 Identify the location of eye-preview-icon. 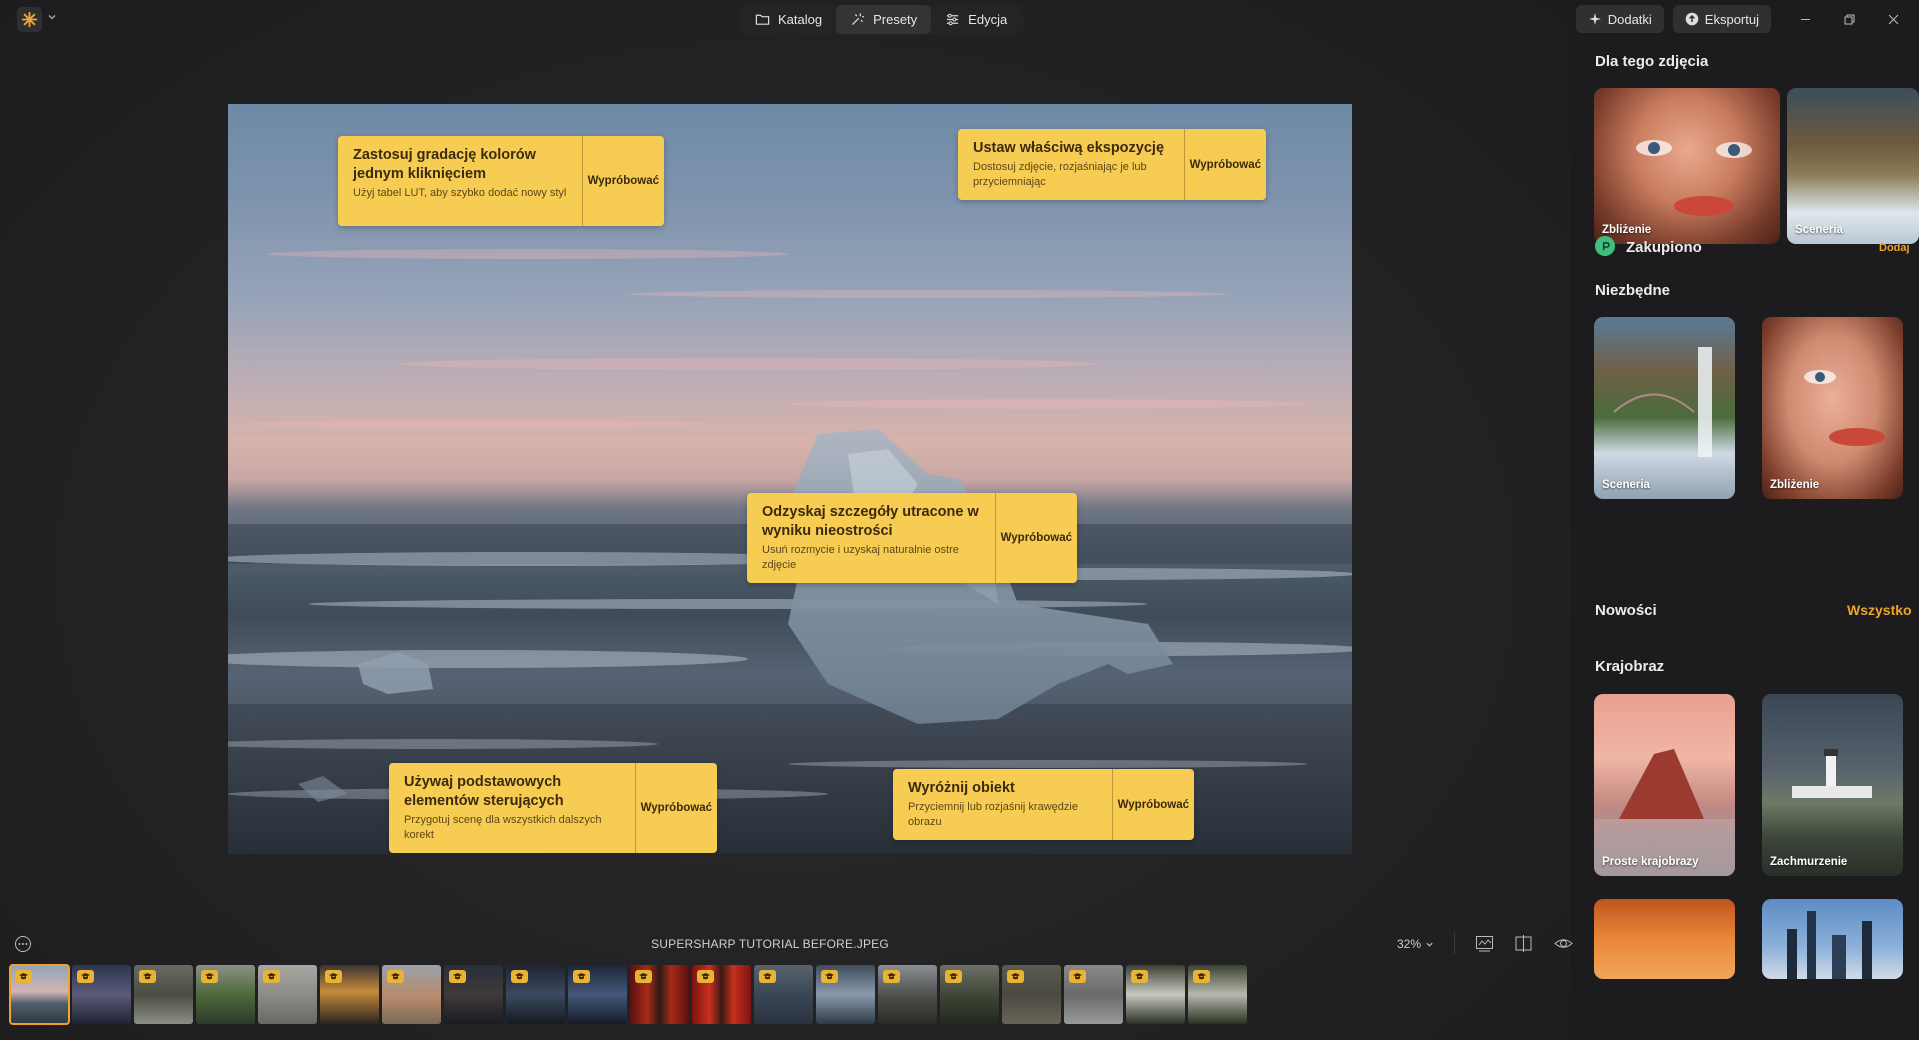
(1563, 943).